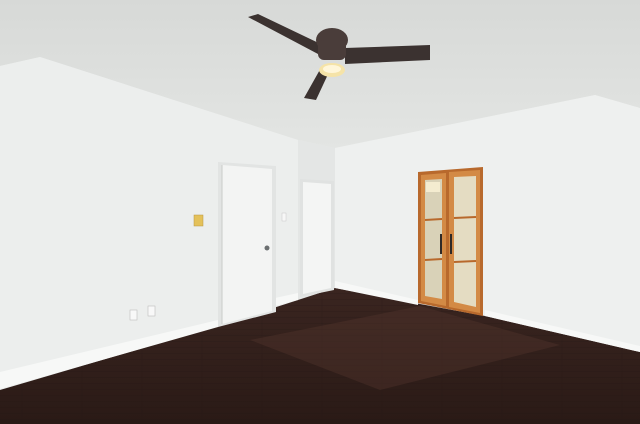 This screenshot has height=424, width=640. Describe the element at coordinates (198, 220) in the screenshot. I see `light-switch-icon` at that location.